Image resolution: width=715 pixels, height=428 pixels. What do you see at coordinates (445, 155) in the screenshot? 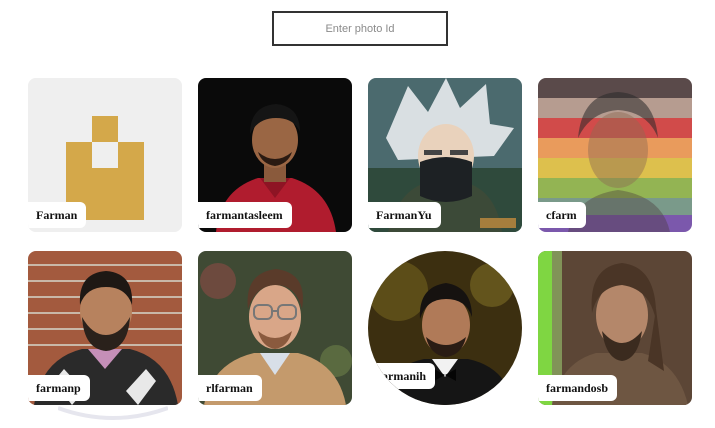
I see `photo-card-farmanyu: FarmanYu` at bounding box center [445, 155].